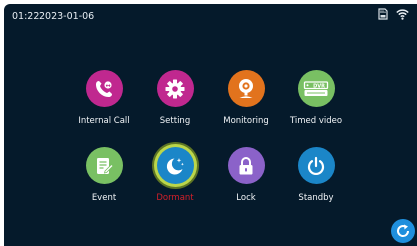 The height and width of the screenshot is (246, 417). What do you see at coordinates (246, 198) in the screenshot?
I see `lock-label: Lock` at bounding box center [246, 198].